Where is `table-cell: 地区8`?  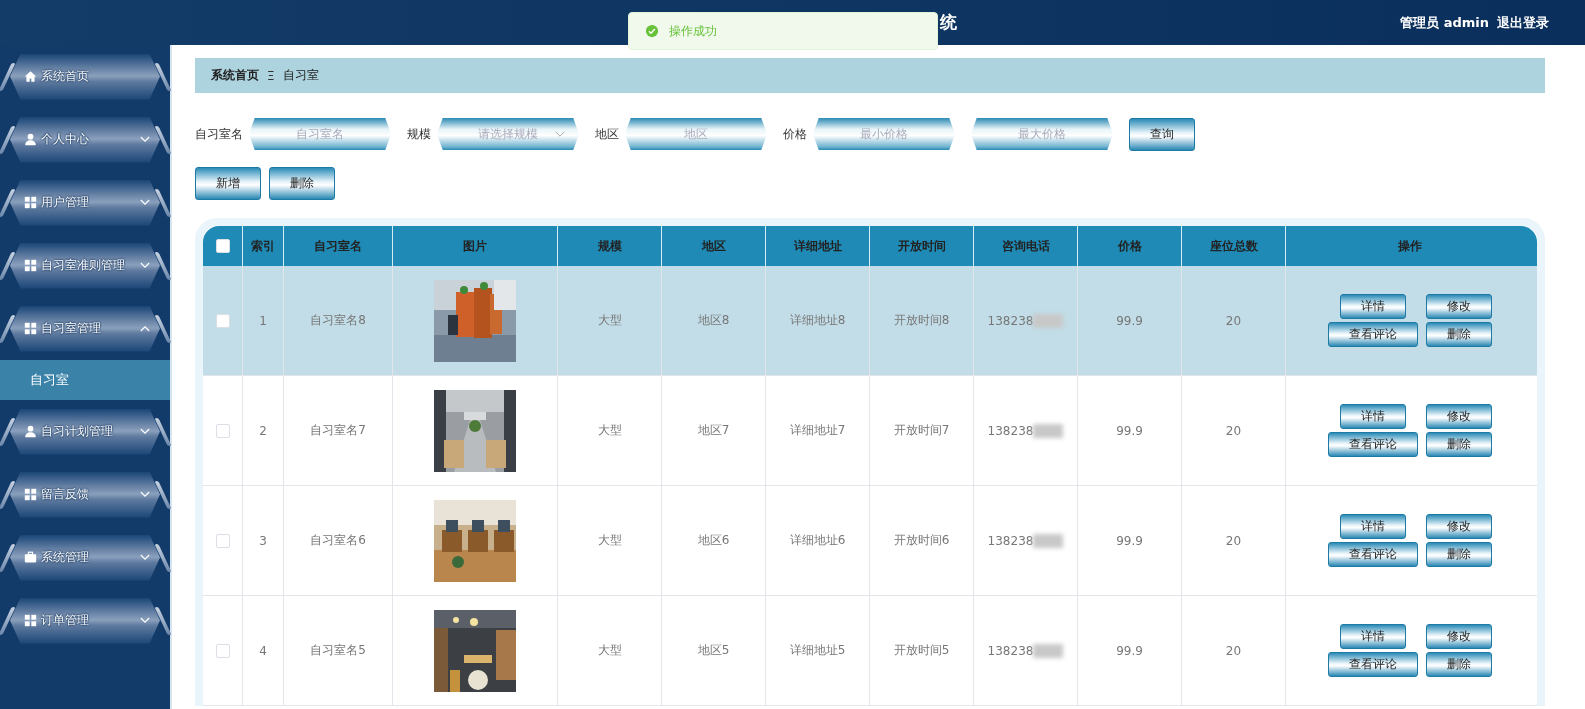
table-cell: 地区8 is located at coordinates (713, 320).